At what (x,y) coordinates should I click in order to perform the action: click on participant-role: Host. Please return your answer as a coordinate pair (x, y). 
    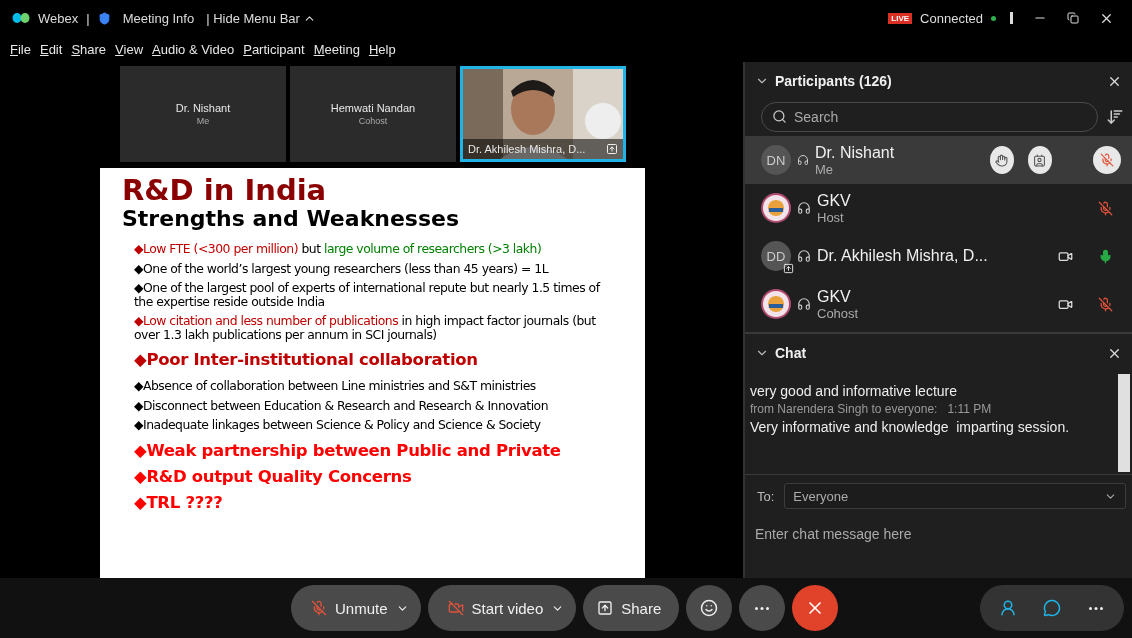
    Looking at the image, I should click on (831, 217).